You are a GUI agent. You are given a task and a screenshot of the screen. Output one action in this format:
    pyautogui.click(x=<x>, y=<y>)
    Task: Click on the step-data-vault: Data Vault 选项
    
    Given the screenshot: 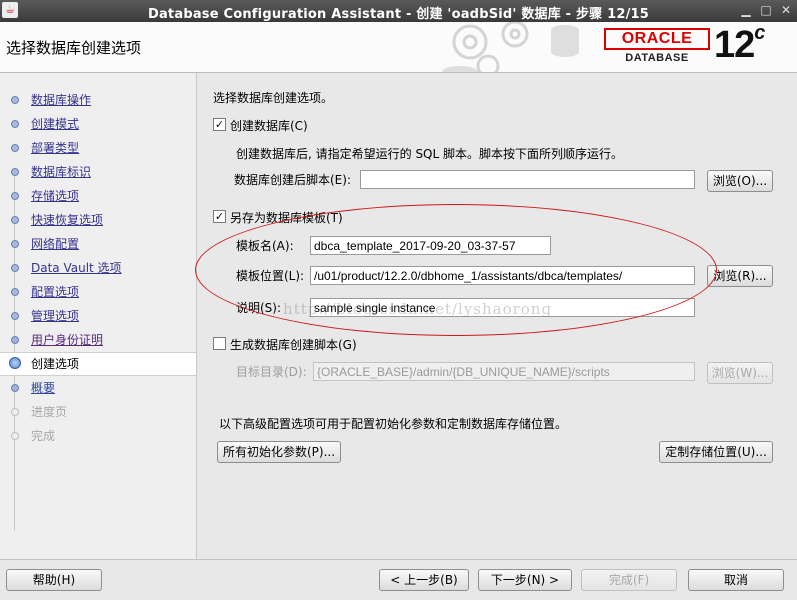 What is the action you would take?
    pyautogui.click(x=98, y=268)
    